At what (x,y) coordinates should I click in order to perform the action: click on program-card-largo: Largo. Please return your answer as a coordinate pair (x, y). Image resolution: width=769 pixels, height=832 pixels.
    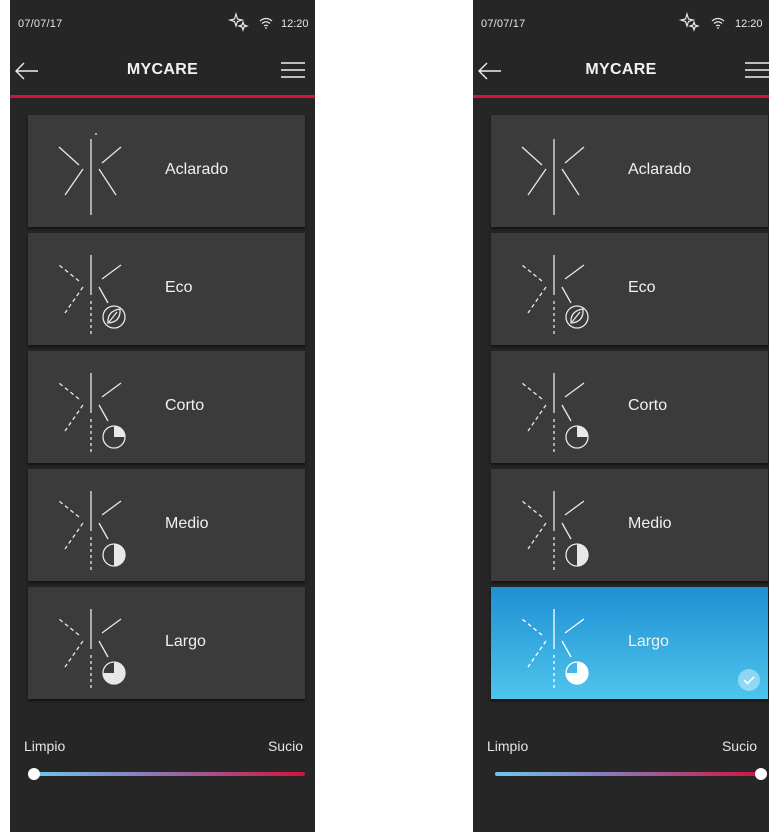
    Looking at the image, I should click on (166, 643).